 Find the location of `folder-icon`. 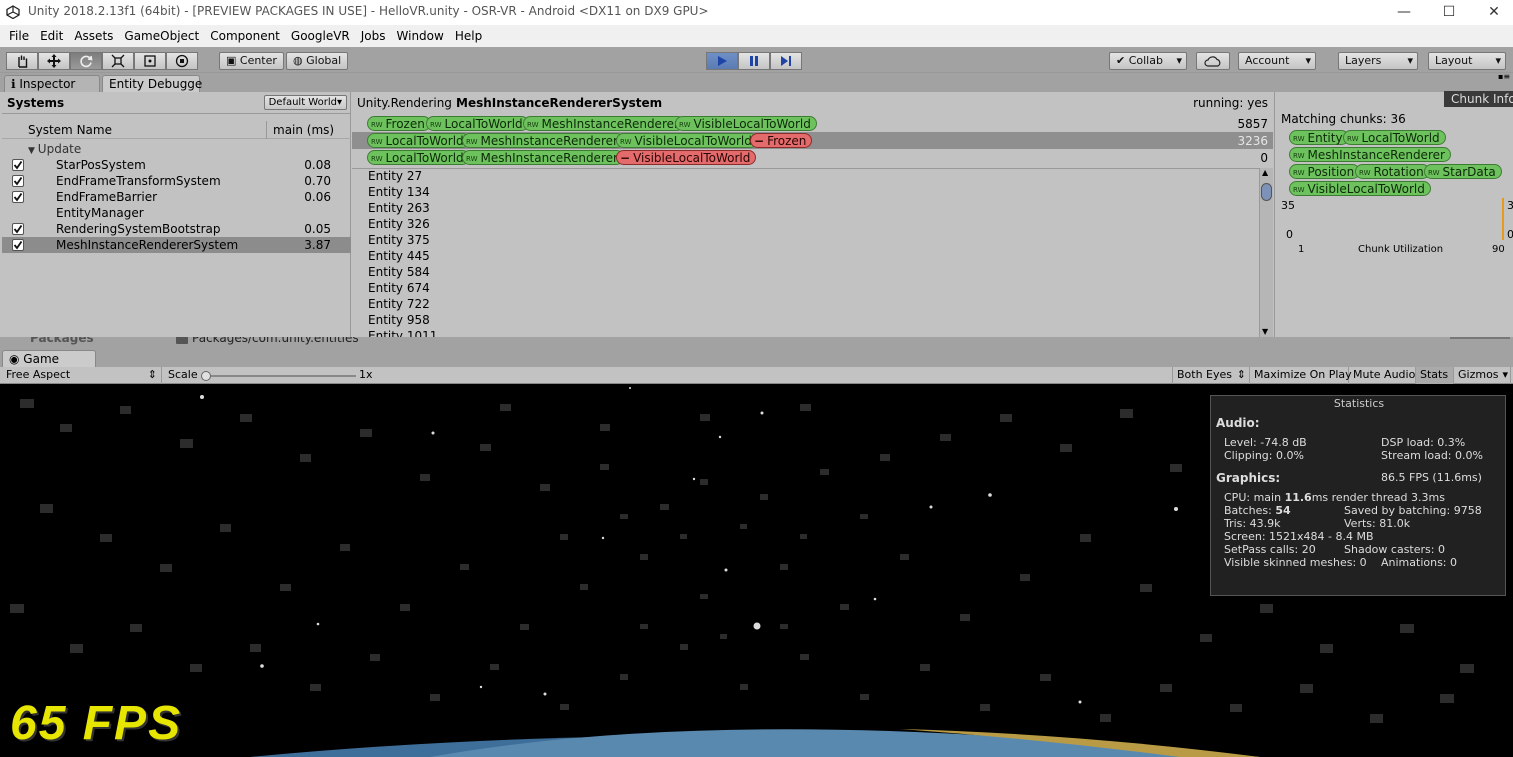

folder-icon is located at coordinates (182, 340).